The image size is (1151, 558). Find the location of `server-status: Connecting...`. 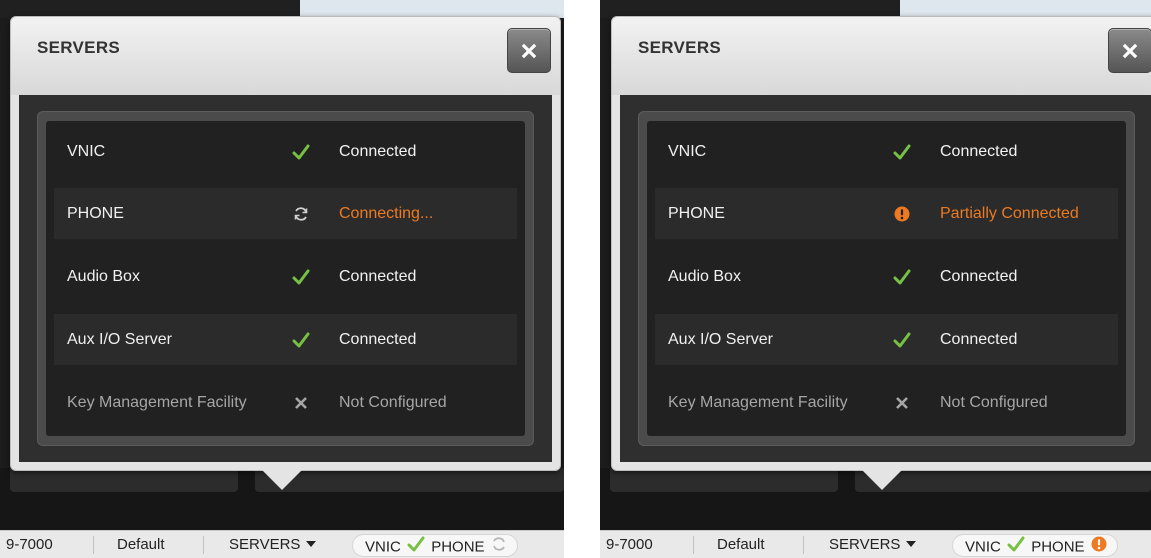

server-status: Connecting... is located at coordinates (386, 213).